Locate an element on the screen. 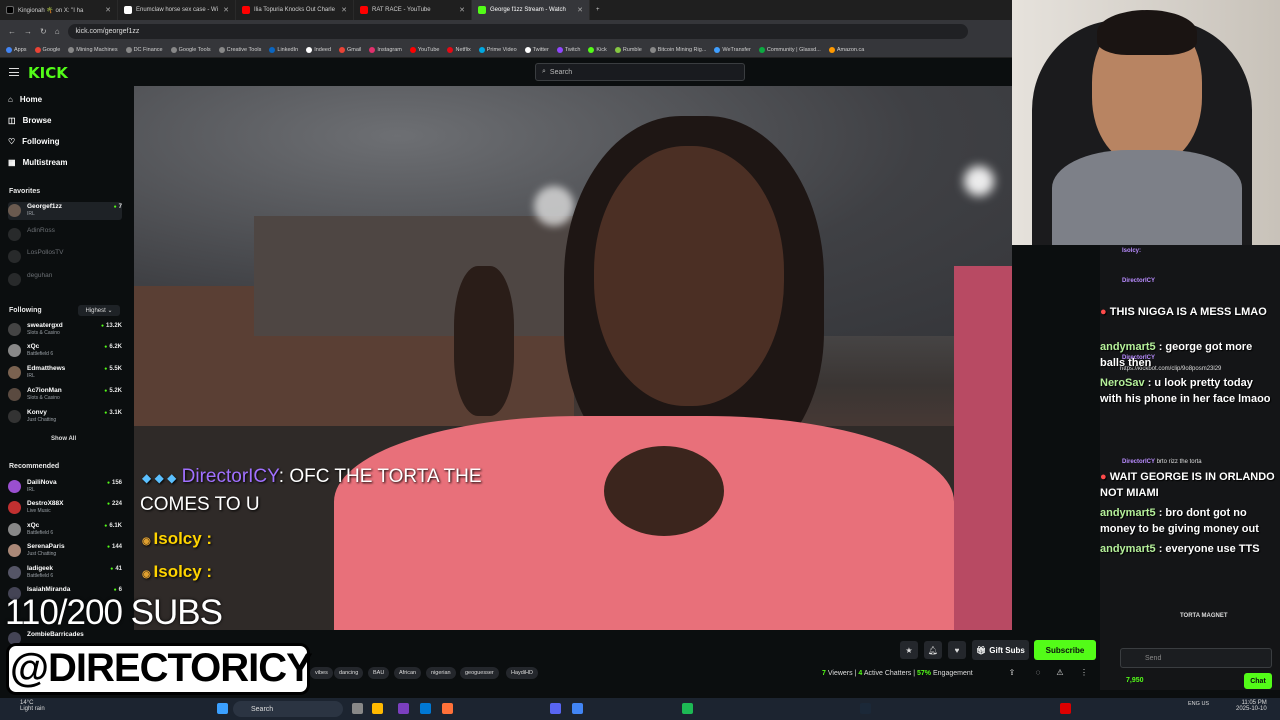 The width and height of the screenshot is (1280, 720). bookmark: LinkedIn is located at coordinates (283, 49).